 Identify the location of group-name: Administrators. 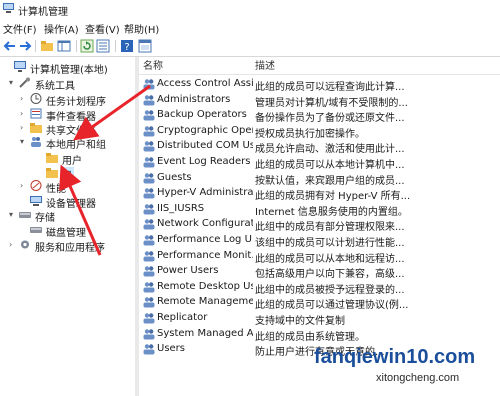
(194, 99).